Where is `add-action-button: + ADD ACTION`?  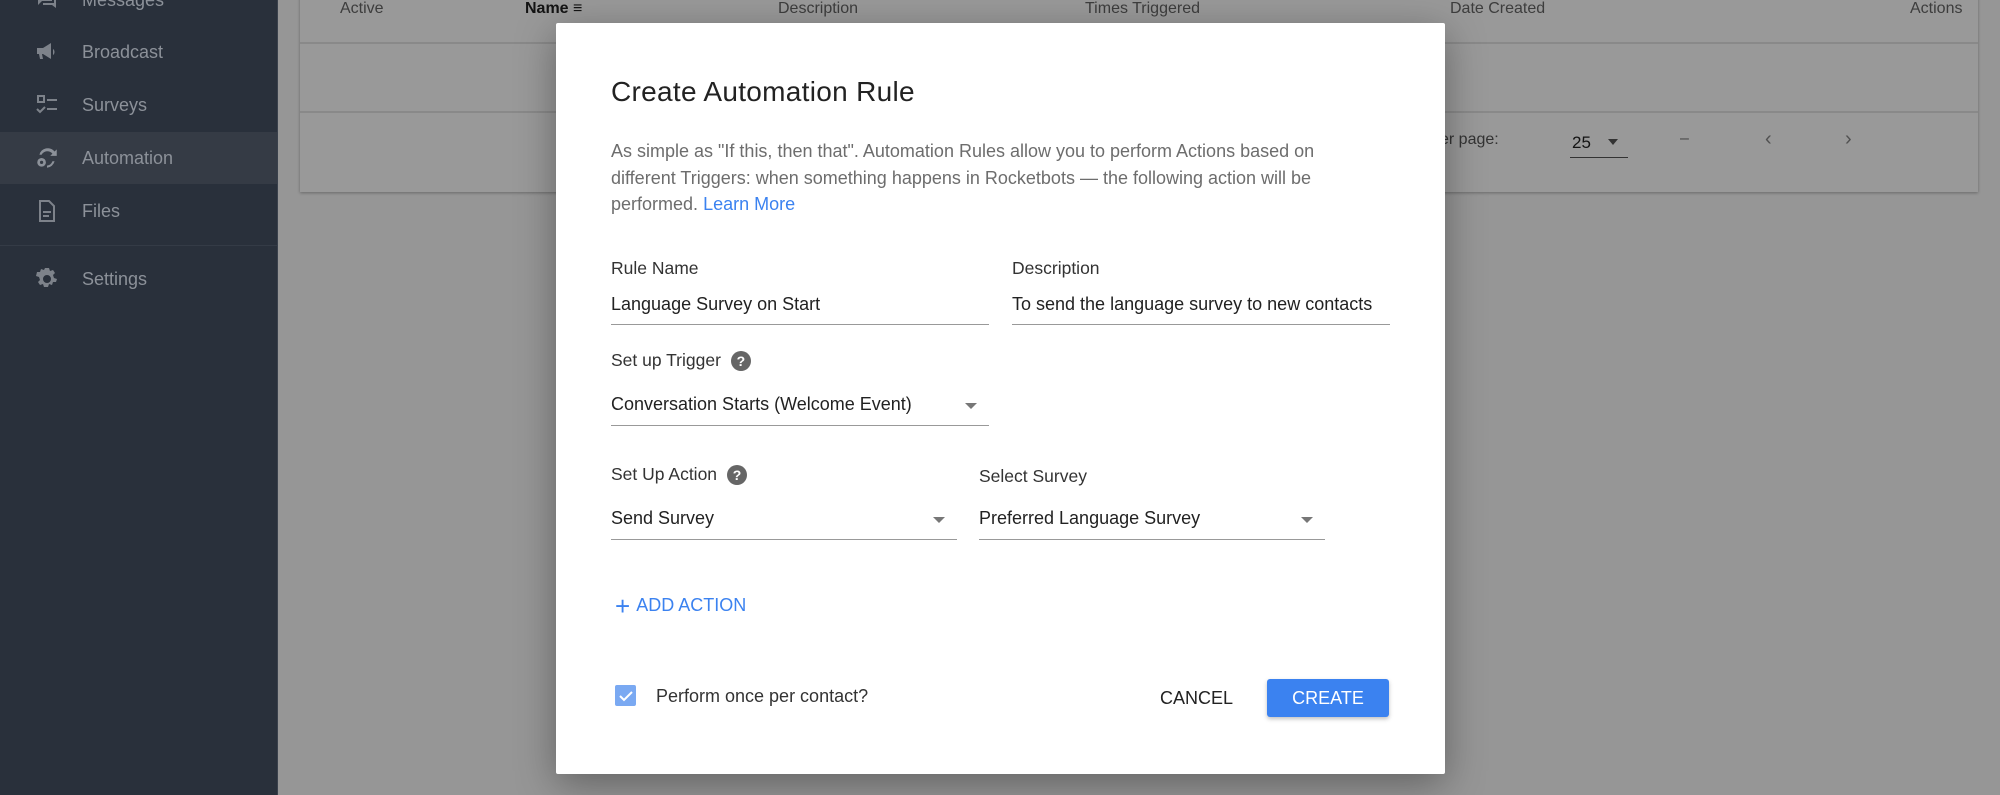 add-action-button: + ADD ACTION is located at coordinates (681, 605).